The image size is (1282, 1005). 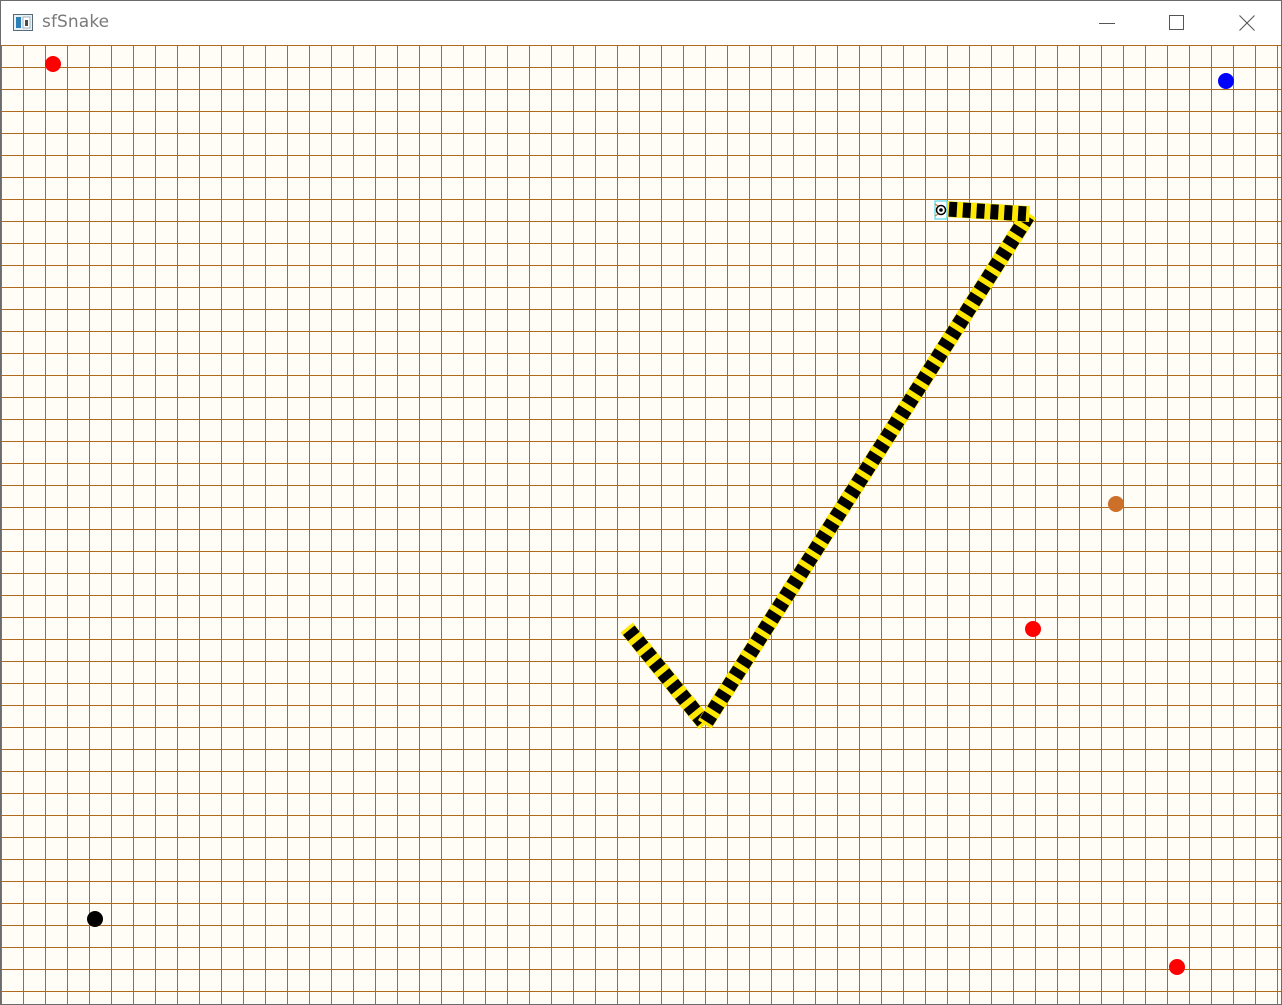 I want to click on snake-head, so click(x=941, y=210).